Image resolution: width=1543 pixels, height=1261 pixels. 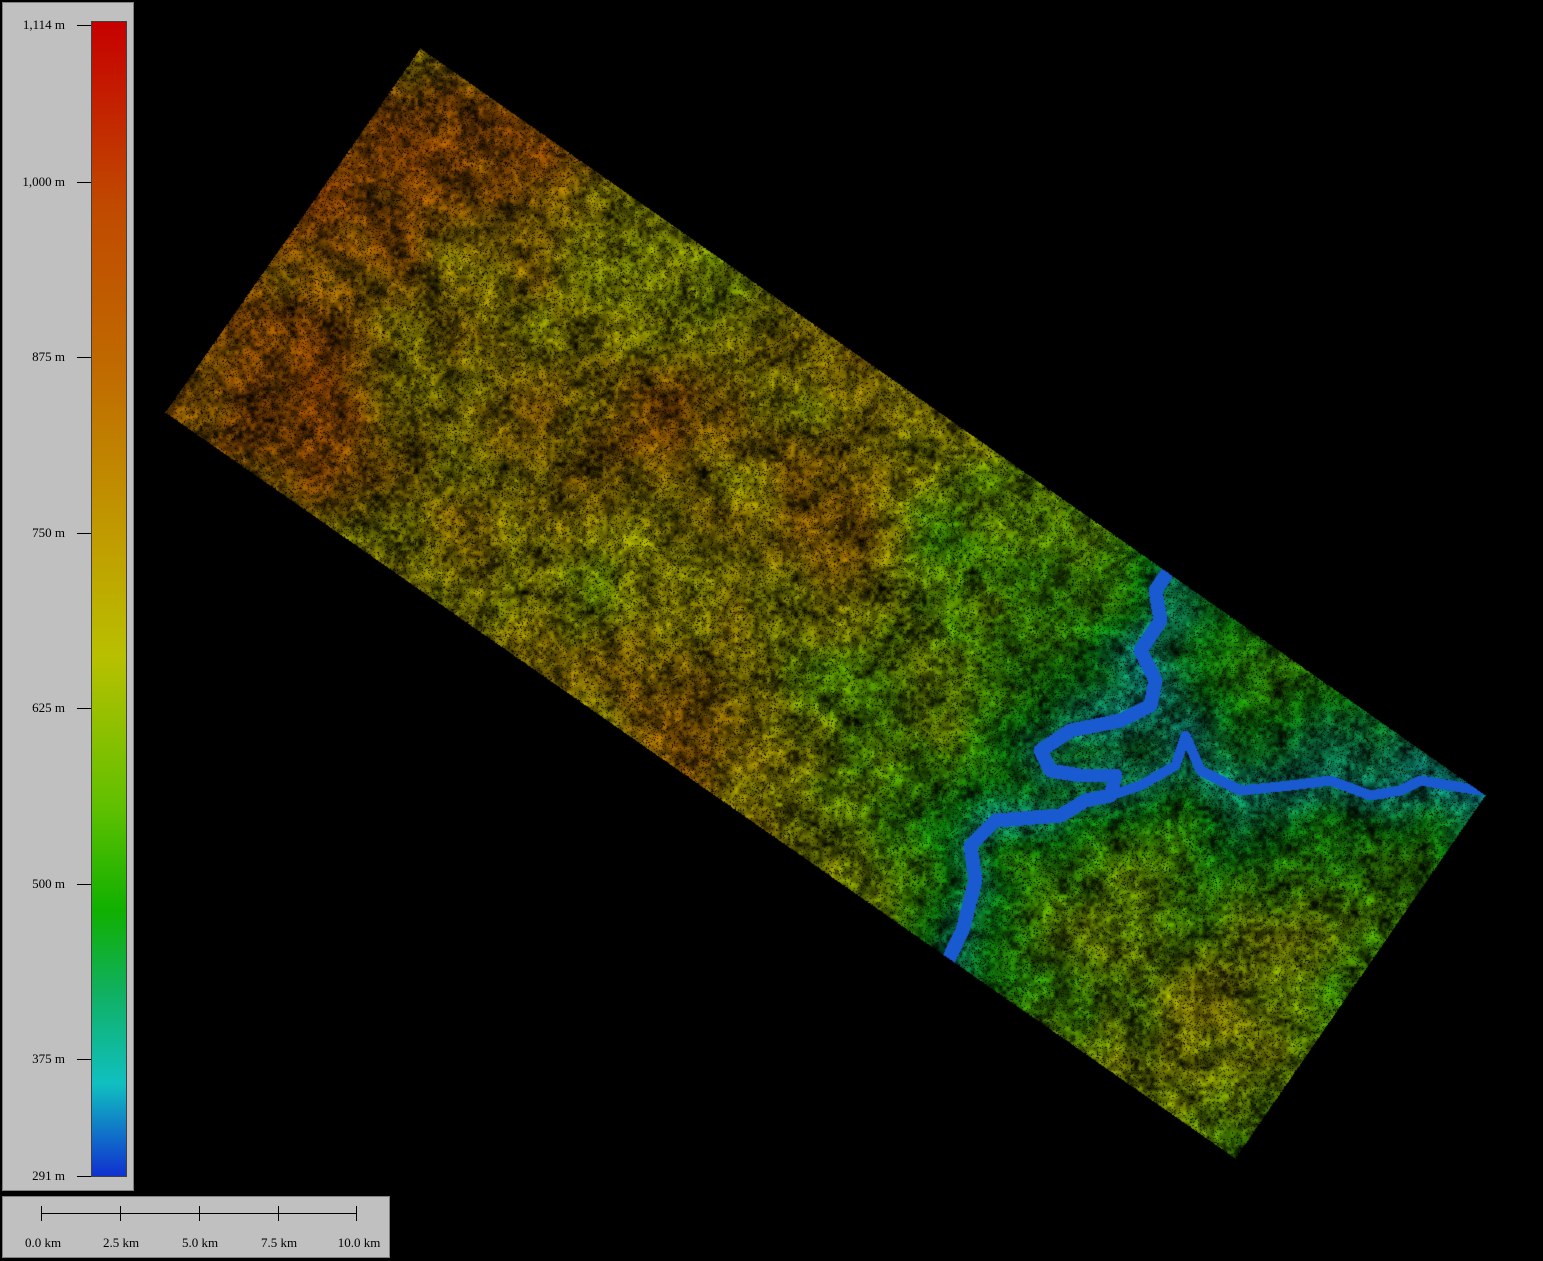 What do you see at coordinates (359, 1242) in the screenshot?
I see `scale-bar-label: 10.0 km` at bounding box center [359, 1242].